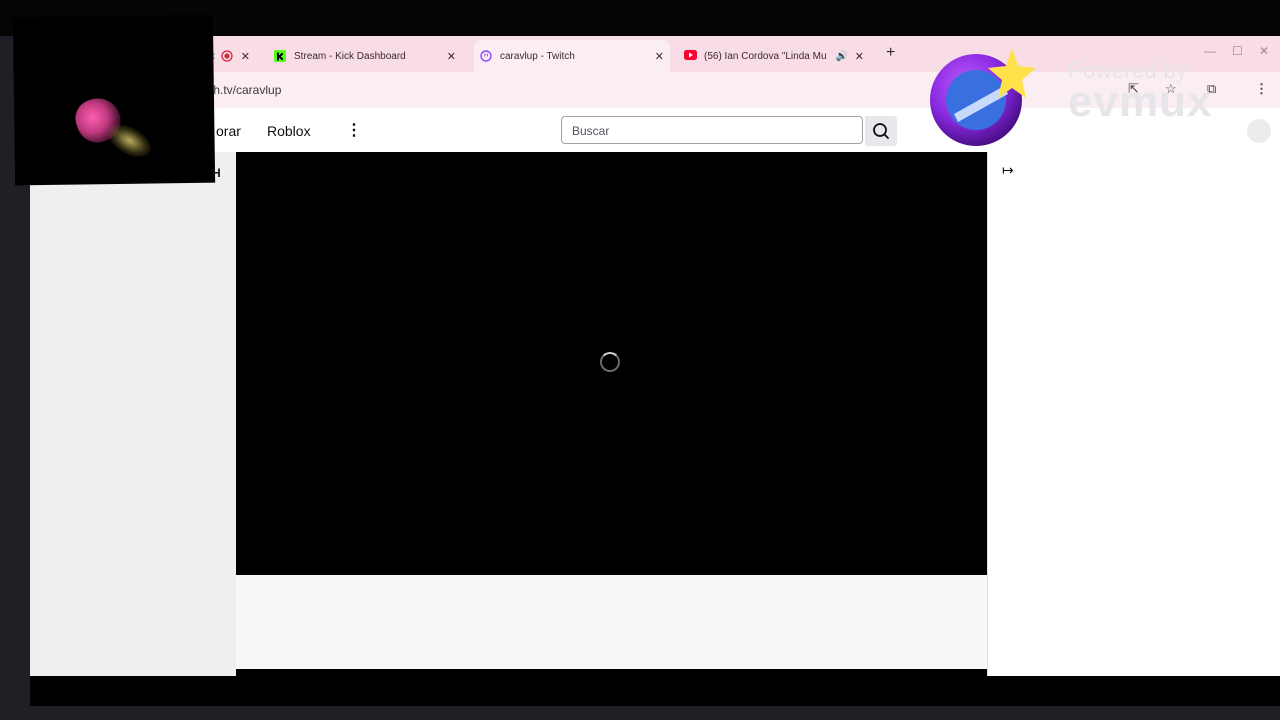 The height and width of the screenshot is (720, 1280). What do you see at coordinates (1140, 101) in the screenshot?
I see `evmux-brand-text: evmux` at bounding box center [1140, 101].